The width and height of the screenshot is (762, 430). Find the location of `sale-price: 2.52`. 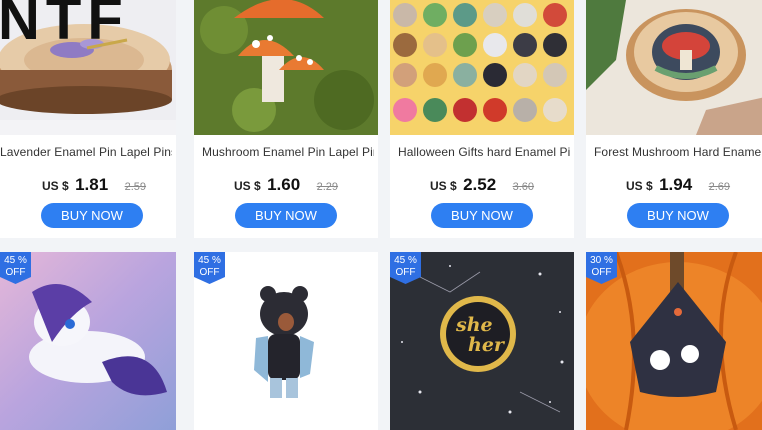

sale-price: 2.52 is located at coordinates (480, 184).